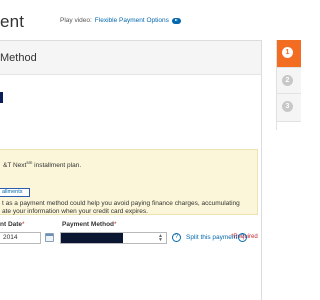 This screenshot has height=300, width=320. What do you see at coordinates (132, 20) in the screenshot?
I see `flexible-payment-options-link: Flexible Payment Options` at bounding box center [132, 20].